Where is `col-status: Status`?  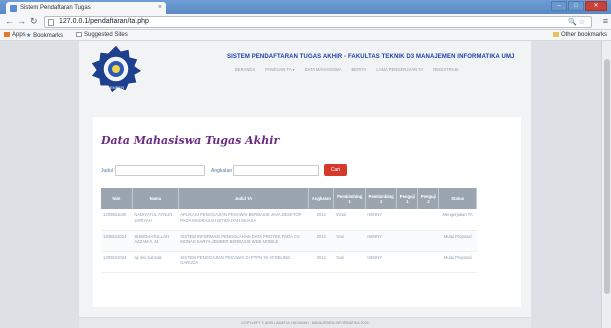
col-status: Status is located at coordinates (457, 198).